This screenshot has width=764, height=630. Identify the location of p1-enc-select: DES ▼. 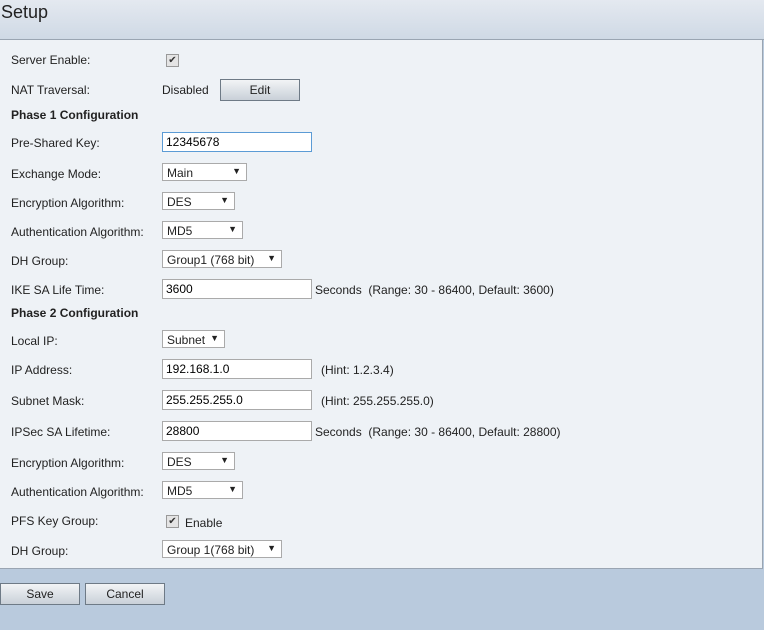
(198, 201).